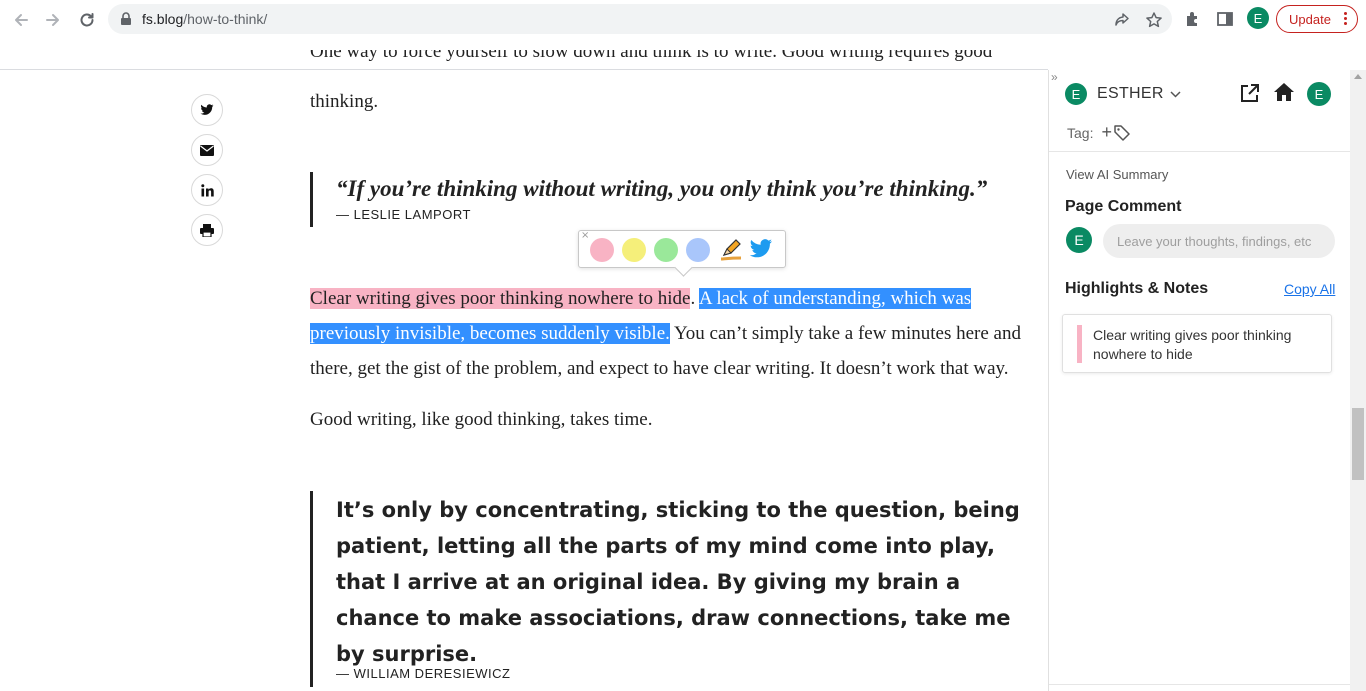  I want to click on side-panel-button, so click(1225, 19).